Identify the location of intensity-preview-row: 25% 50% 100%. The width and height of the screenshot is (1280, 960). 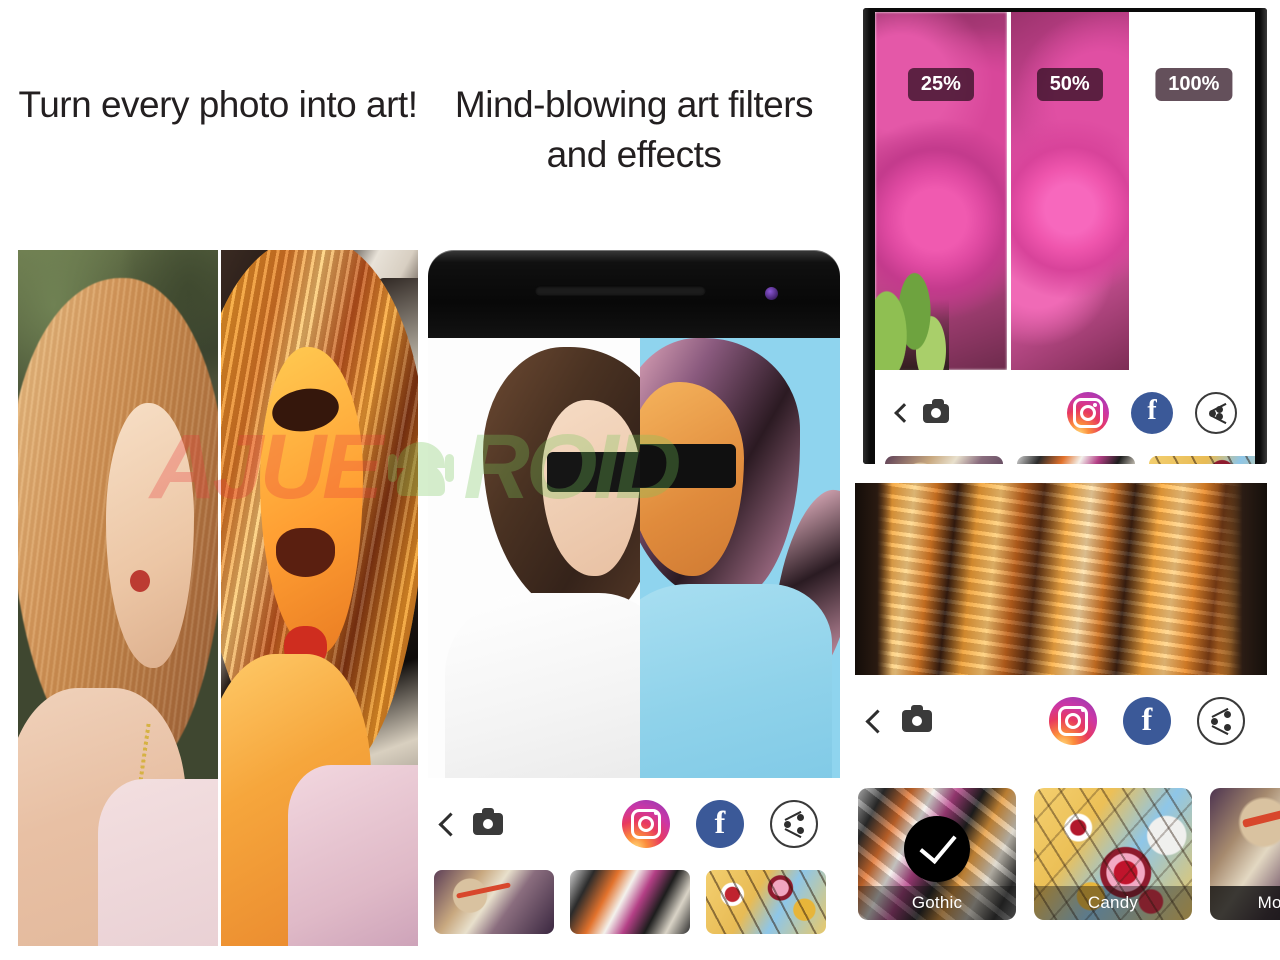
(1065, 191).